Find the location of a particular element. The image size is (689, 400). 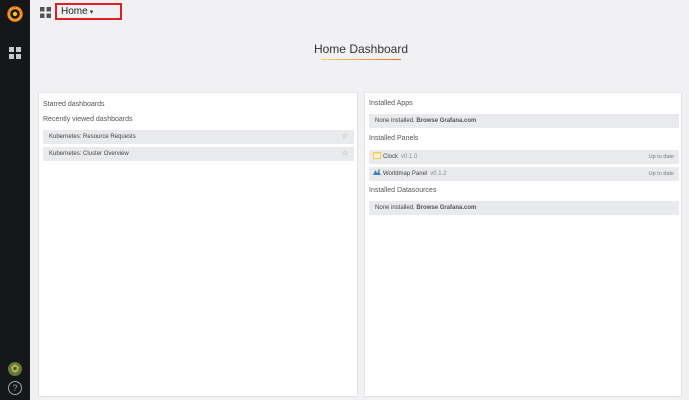

plugin-name: Worldmap Panel is located at coordinates (405, 174).